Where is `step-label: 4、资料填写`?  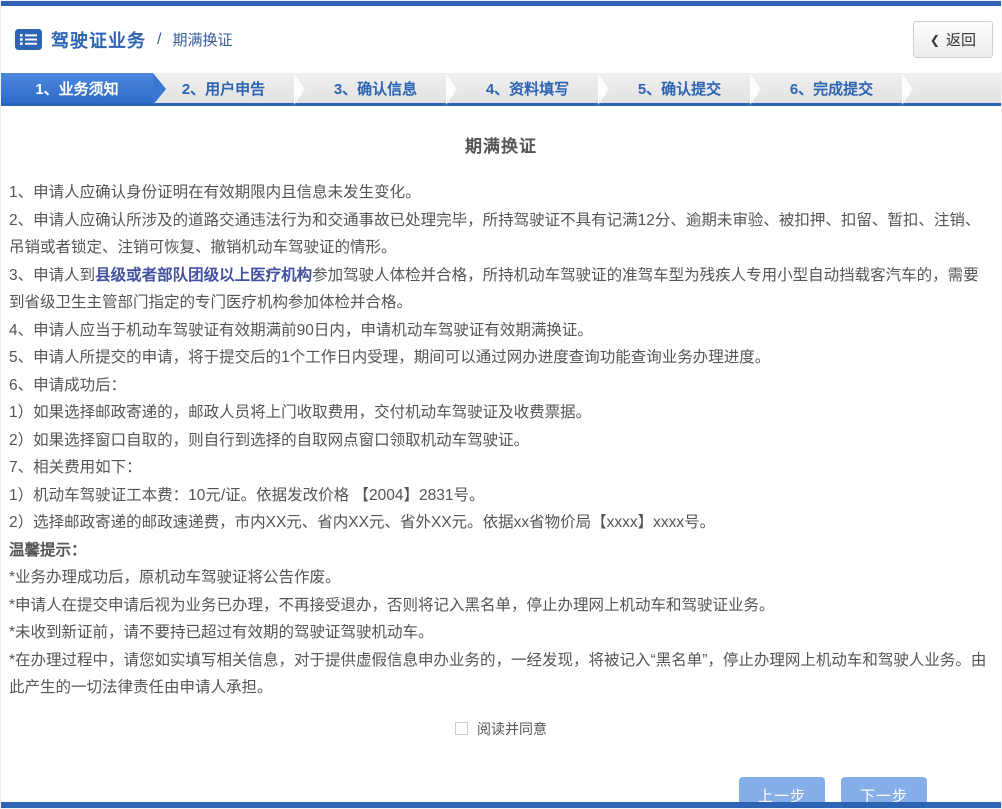
step-label: 4、资料填写 is located at coordinates (527, 89).